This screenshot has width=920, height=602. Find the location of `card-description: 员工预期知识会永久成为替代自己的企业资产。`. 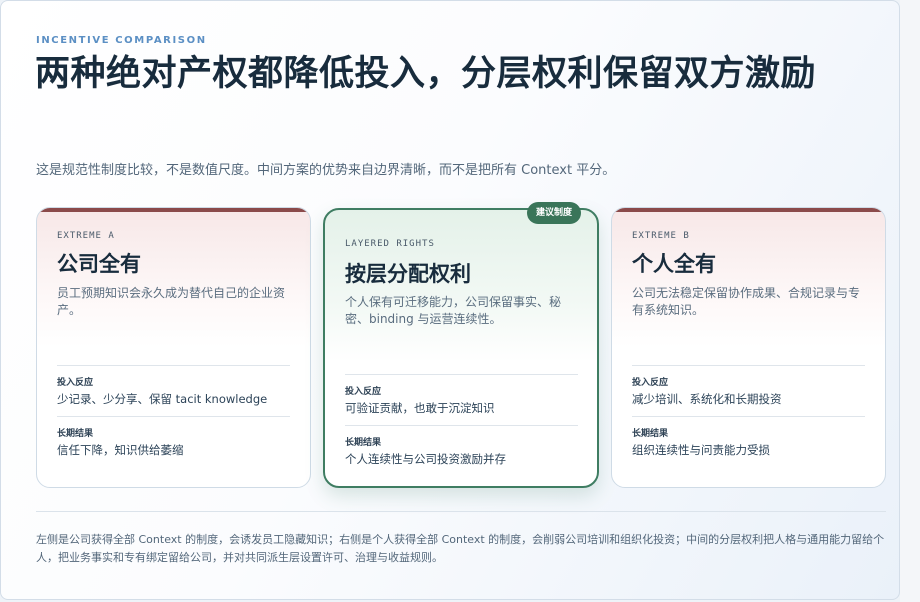

card-description: 员工预期知识会永久成为替代自己的企业资产。 is located at coordinates (171, 301).